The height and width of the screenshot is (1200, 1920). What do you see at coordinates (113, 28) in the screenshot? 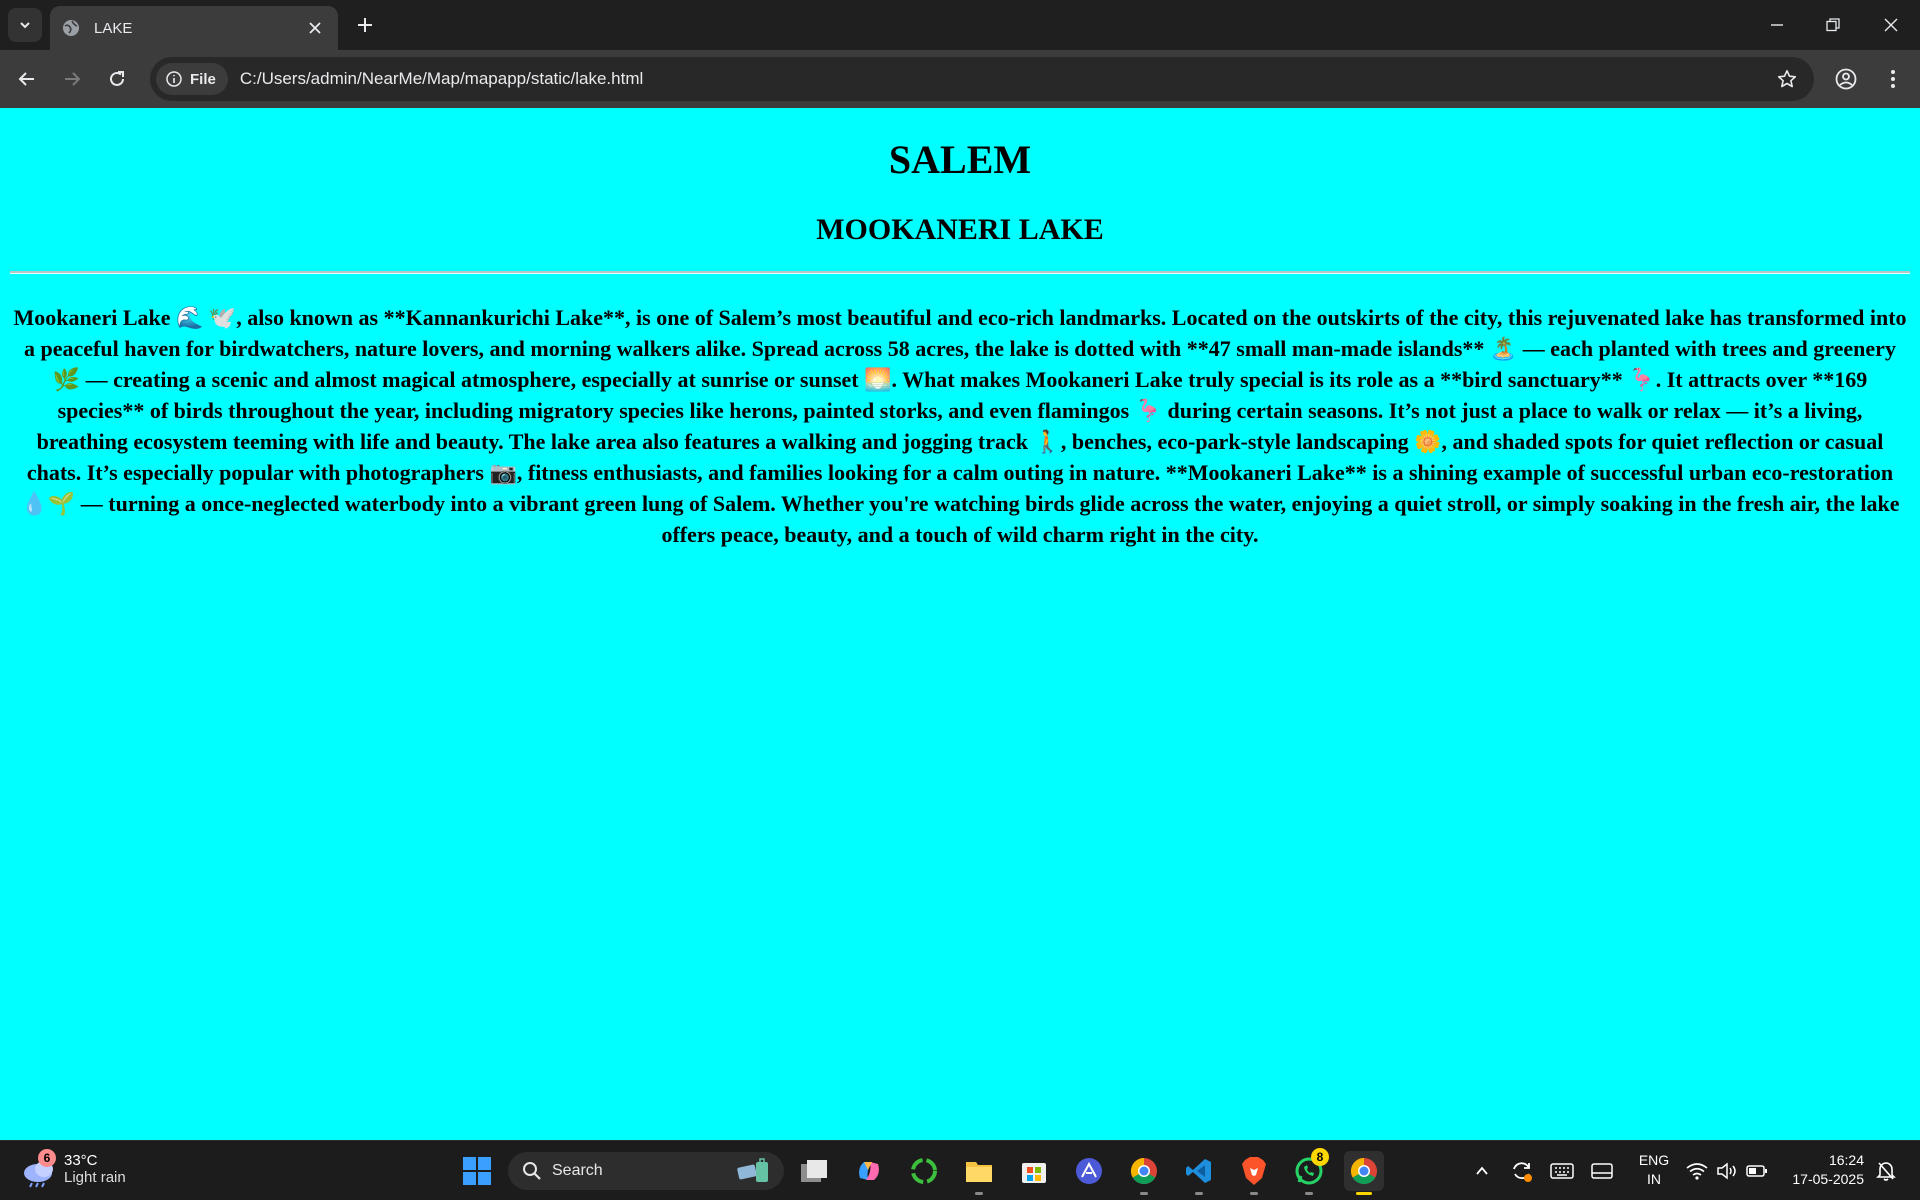
I see `tab-title: LAKE` at bounding box center [113, 28].